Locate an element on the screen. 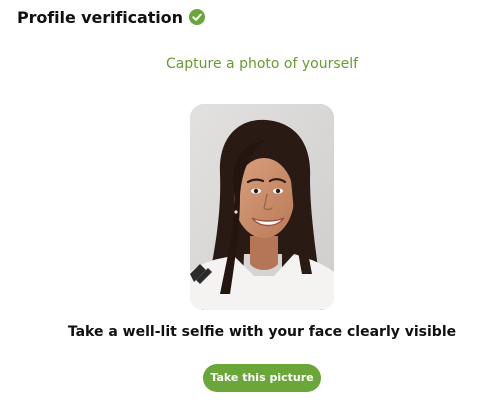 This screenshot has width=500, height=420. page-title: Profile verification is located at coordinates (100, 17).